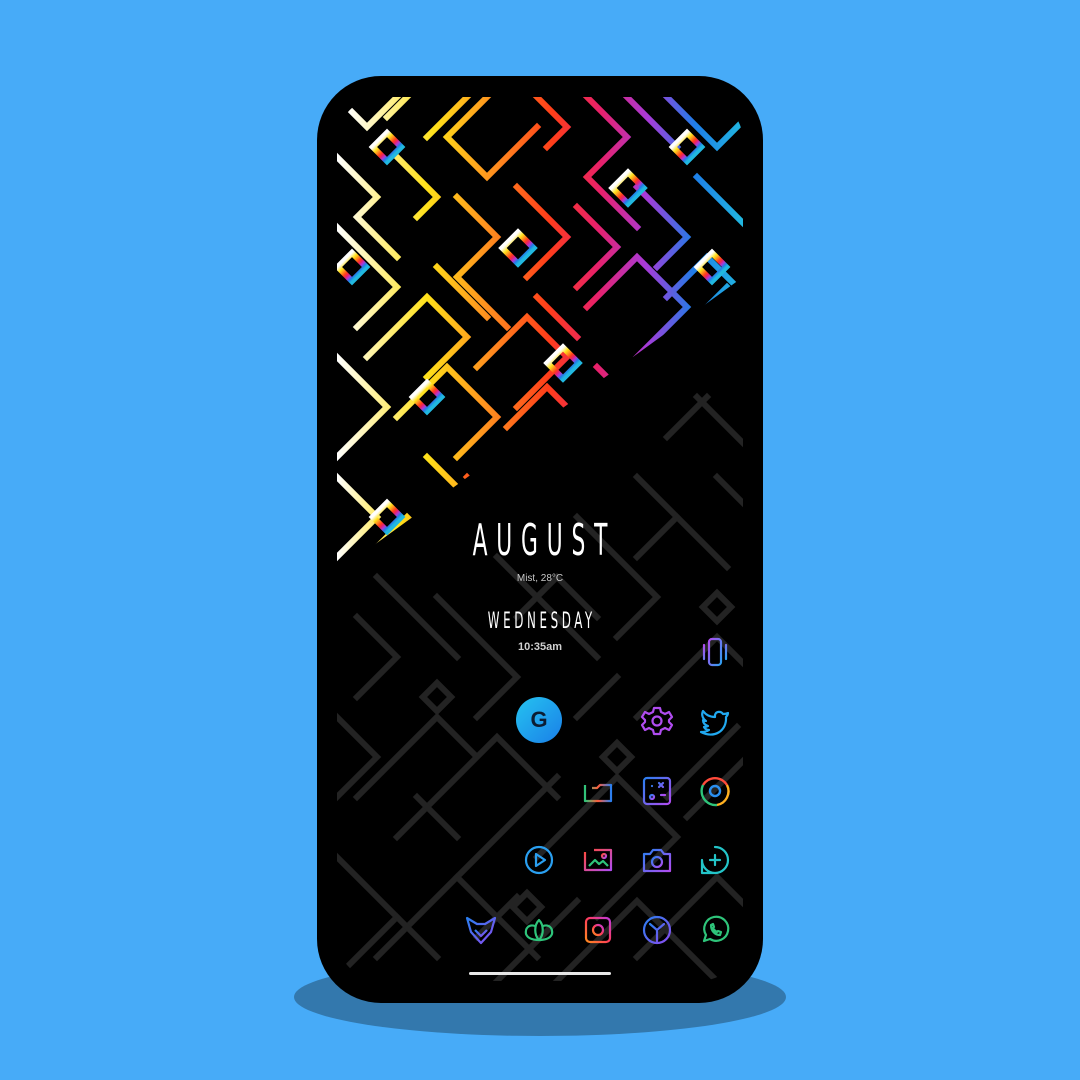  I want to click on settings-gear-icon, so click(657, 721).